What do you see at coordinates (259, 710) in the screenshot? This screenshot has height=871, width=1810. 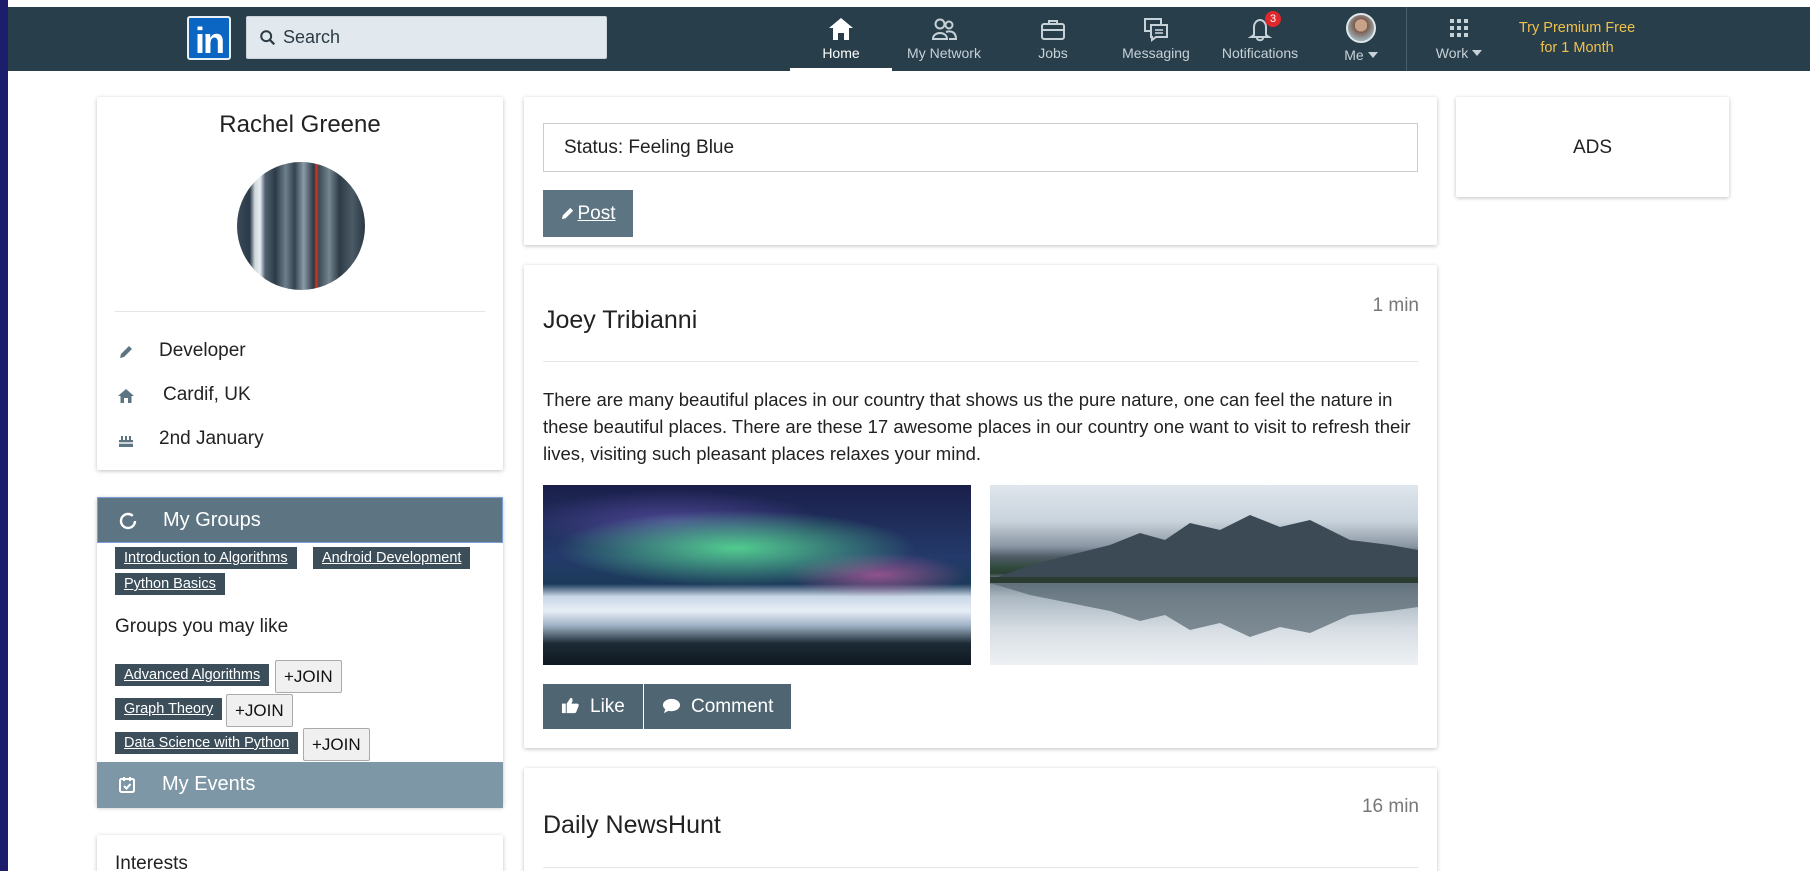 I see `join-button-graph-theory: +JOIN` at bounding box center [259, 710].